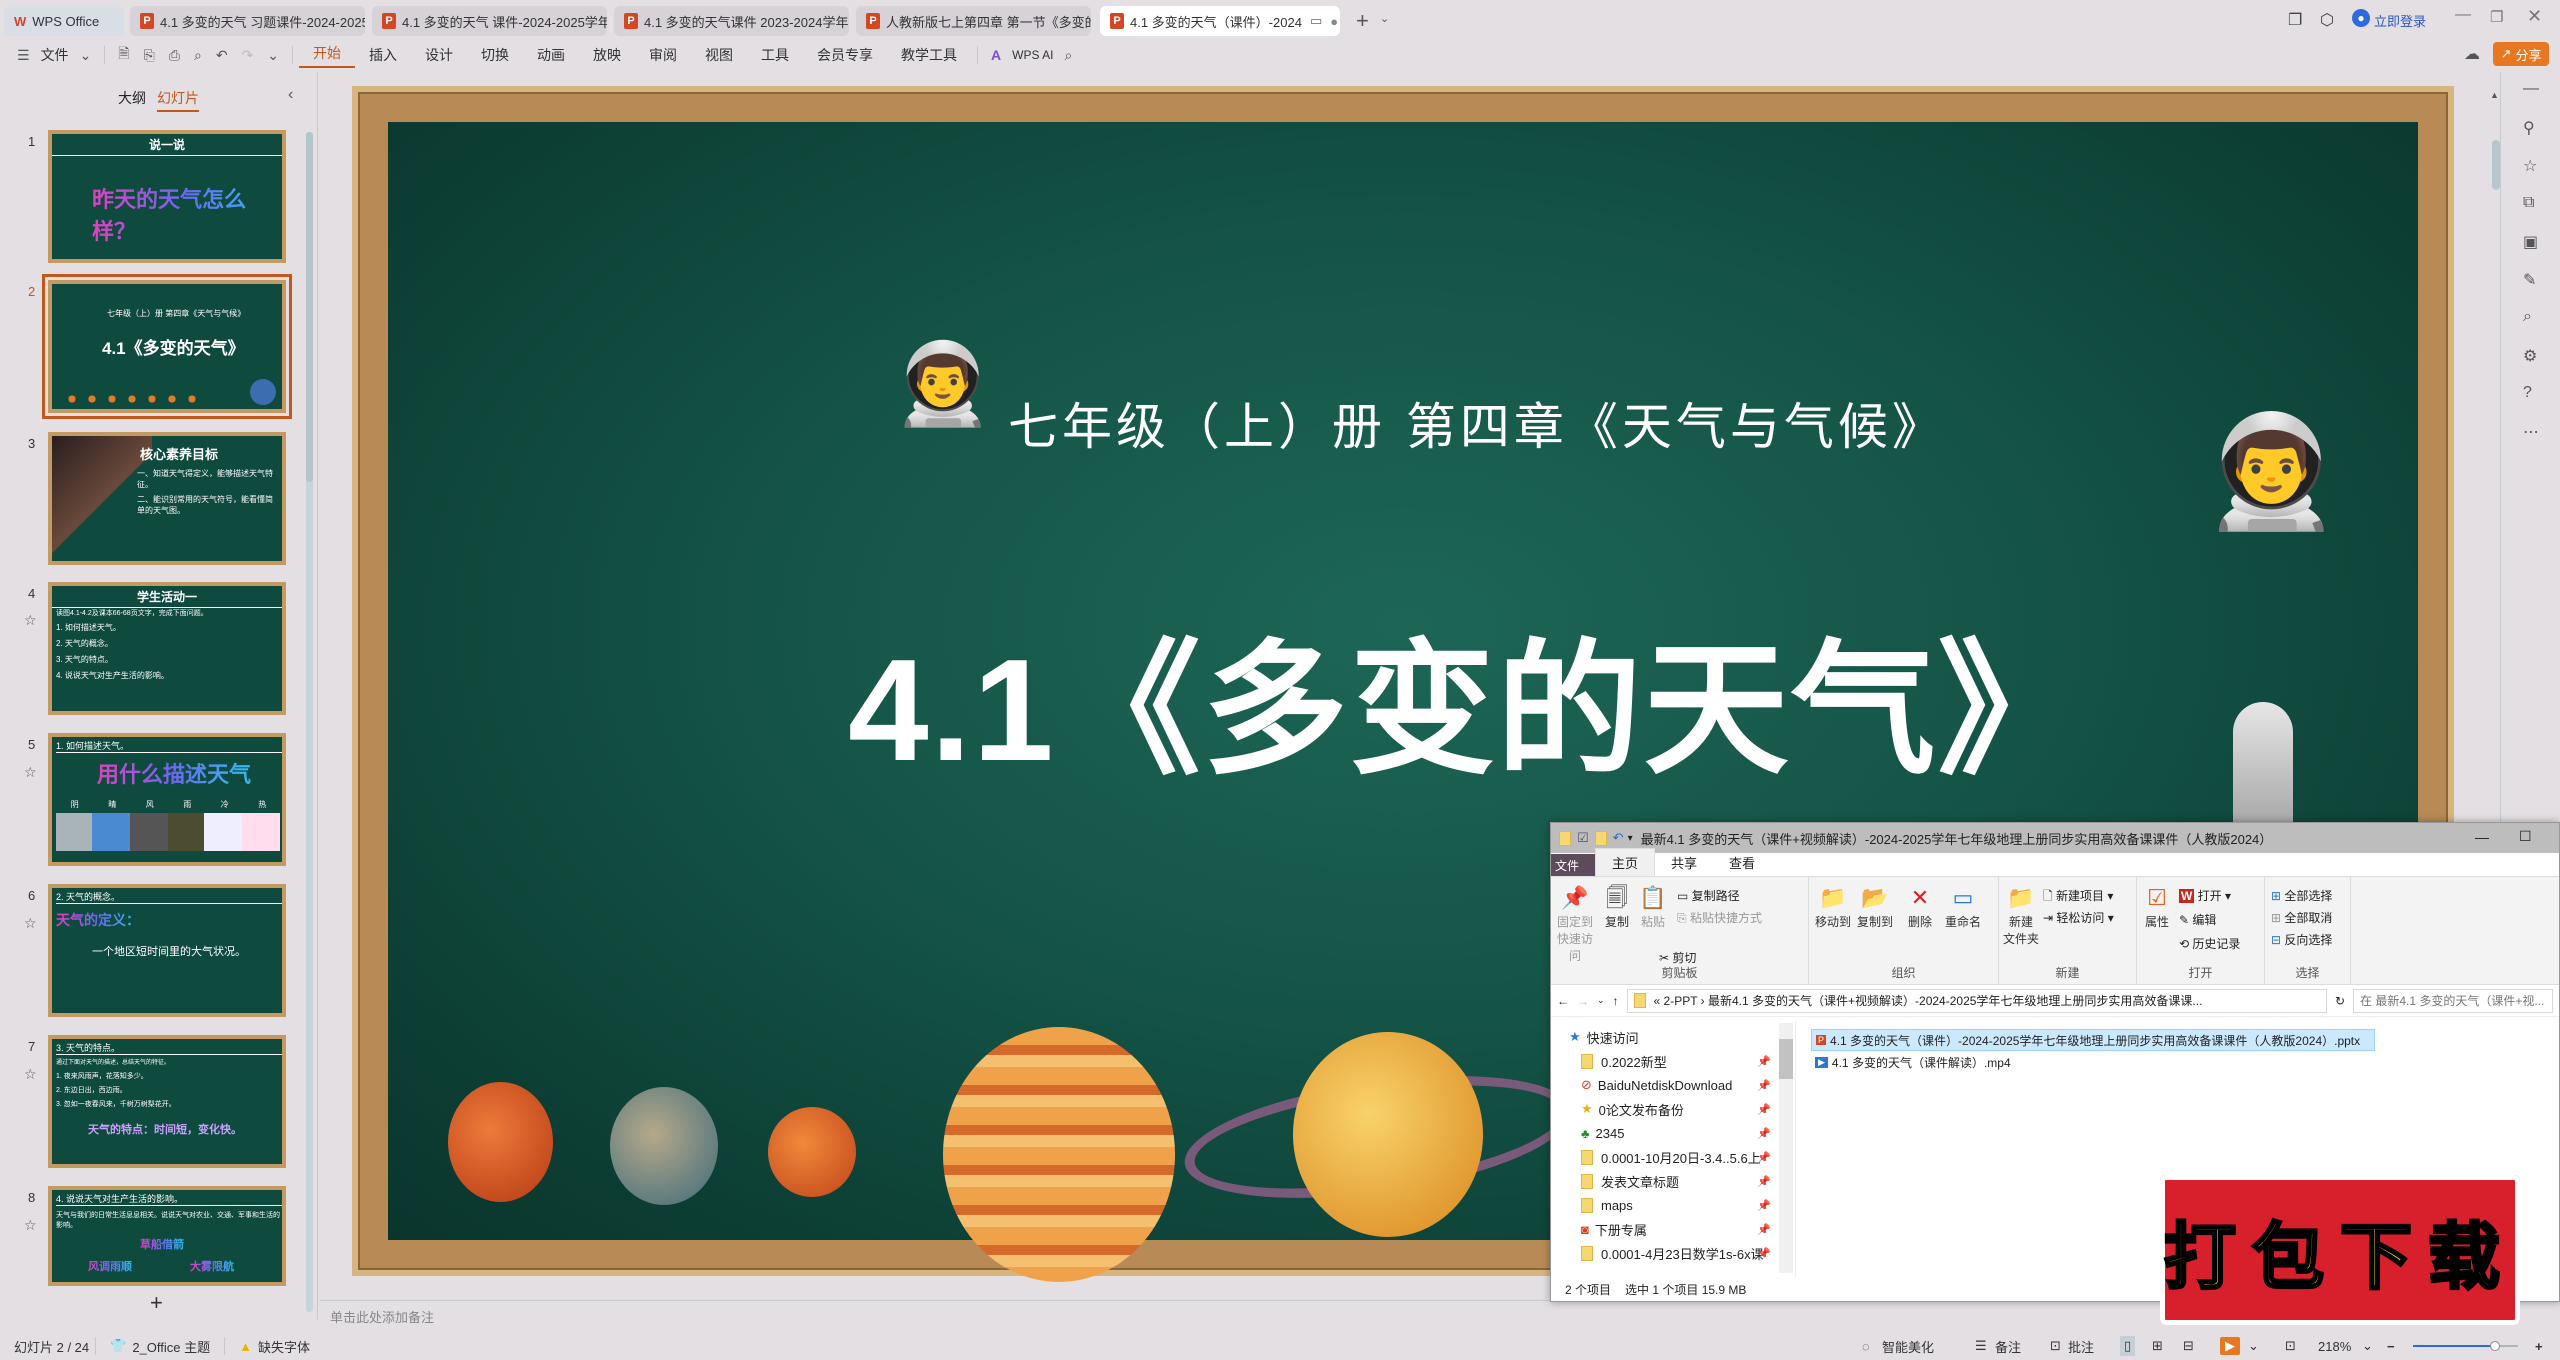 The width and height of the screenshot is (2560, 1360). I want to click on ribbon-tab-insert: 插入, so click(383, 55).